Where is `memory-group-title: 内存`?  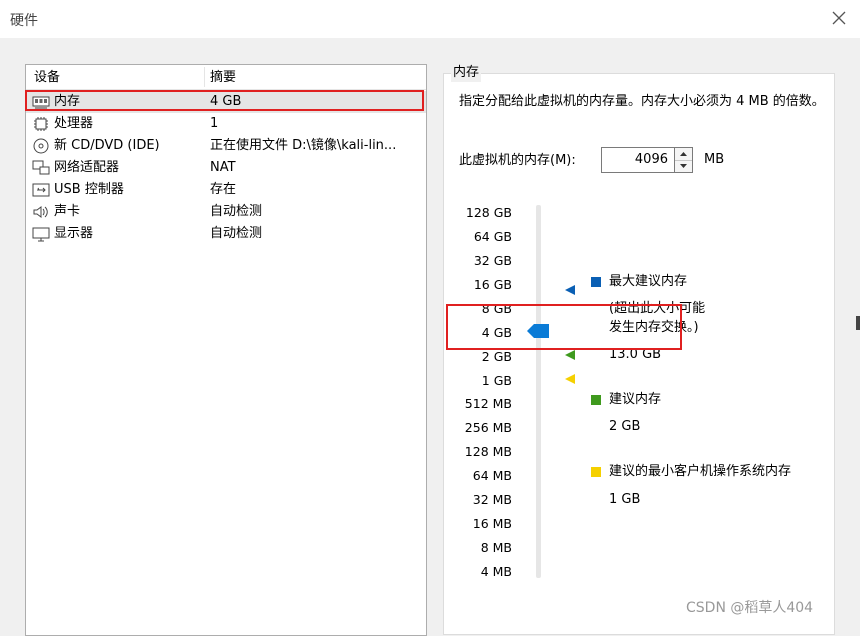 memory-group-title: 内存 is located at coordinates (466, 73).